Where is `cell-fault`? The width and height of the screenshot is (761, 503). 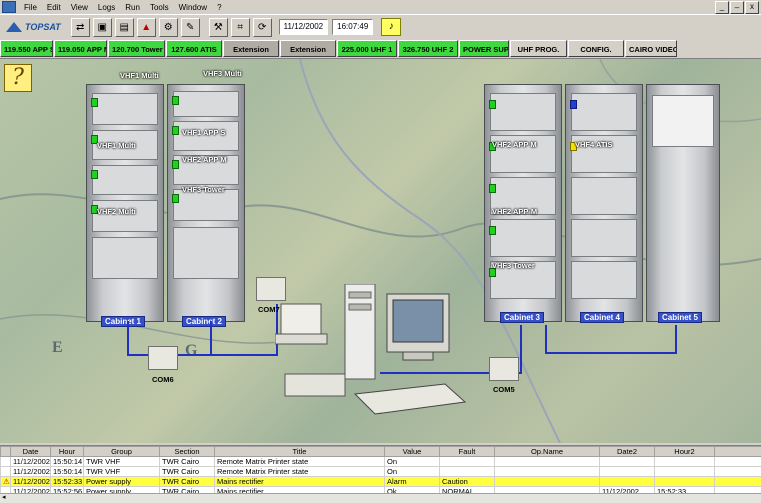
cell-fault is located at coordinates (467, 462).